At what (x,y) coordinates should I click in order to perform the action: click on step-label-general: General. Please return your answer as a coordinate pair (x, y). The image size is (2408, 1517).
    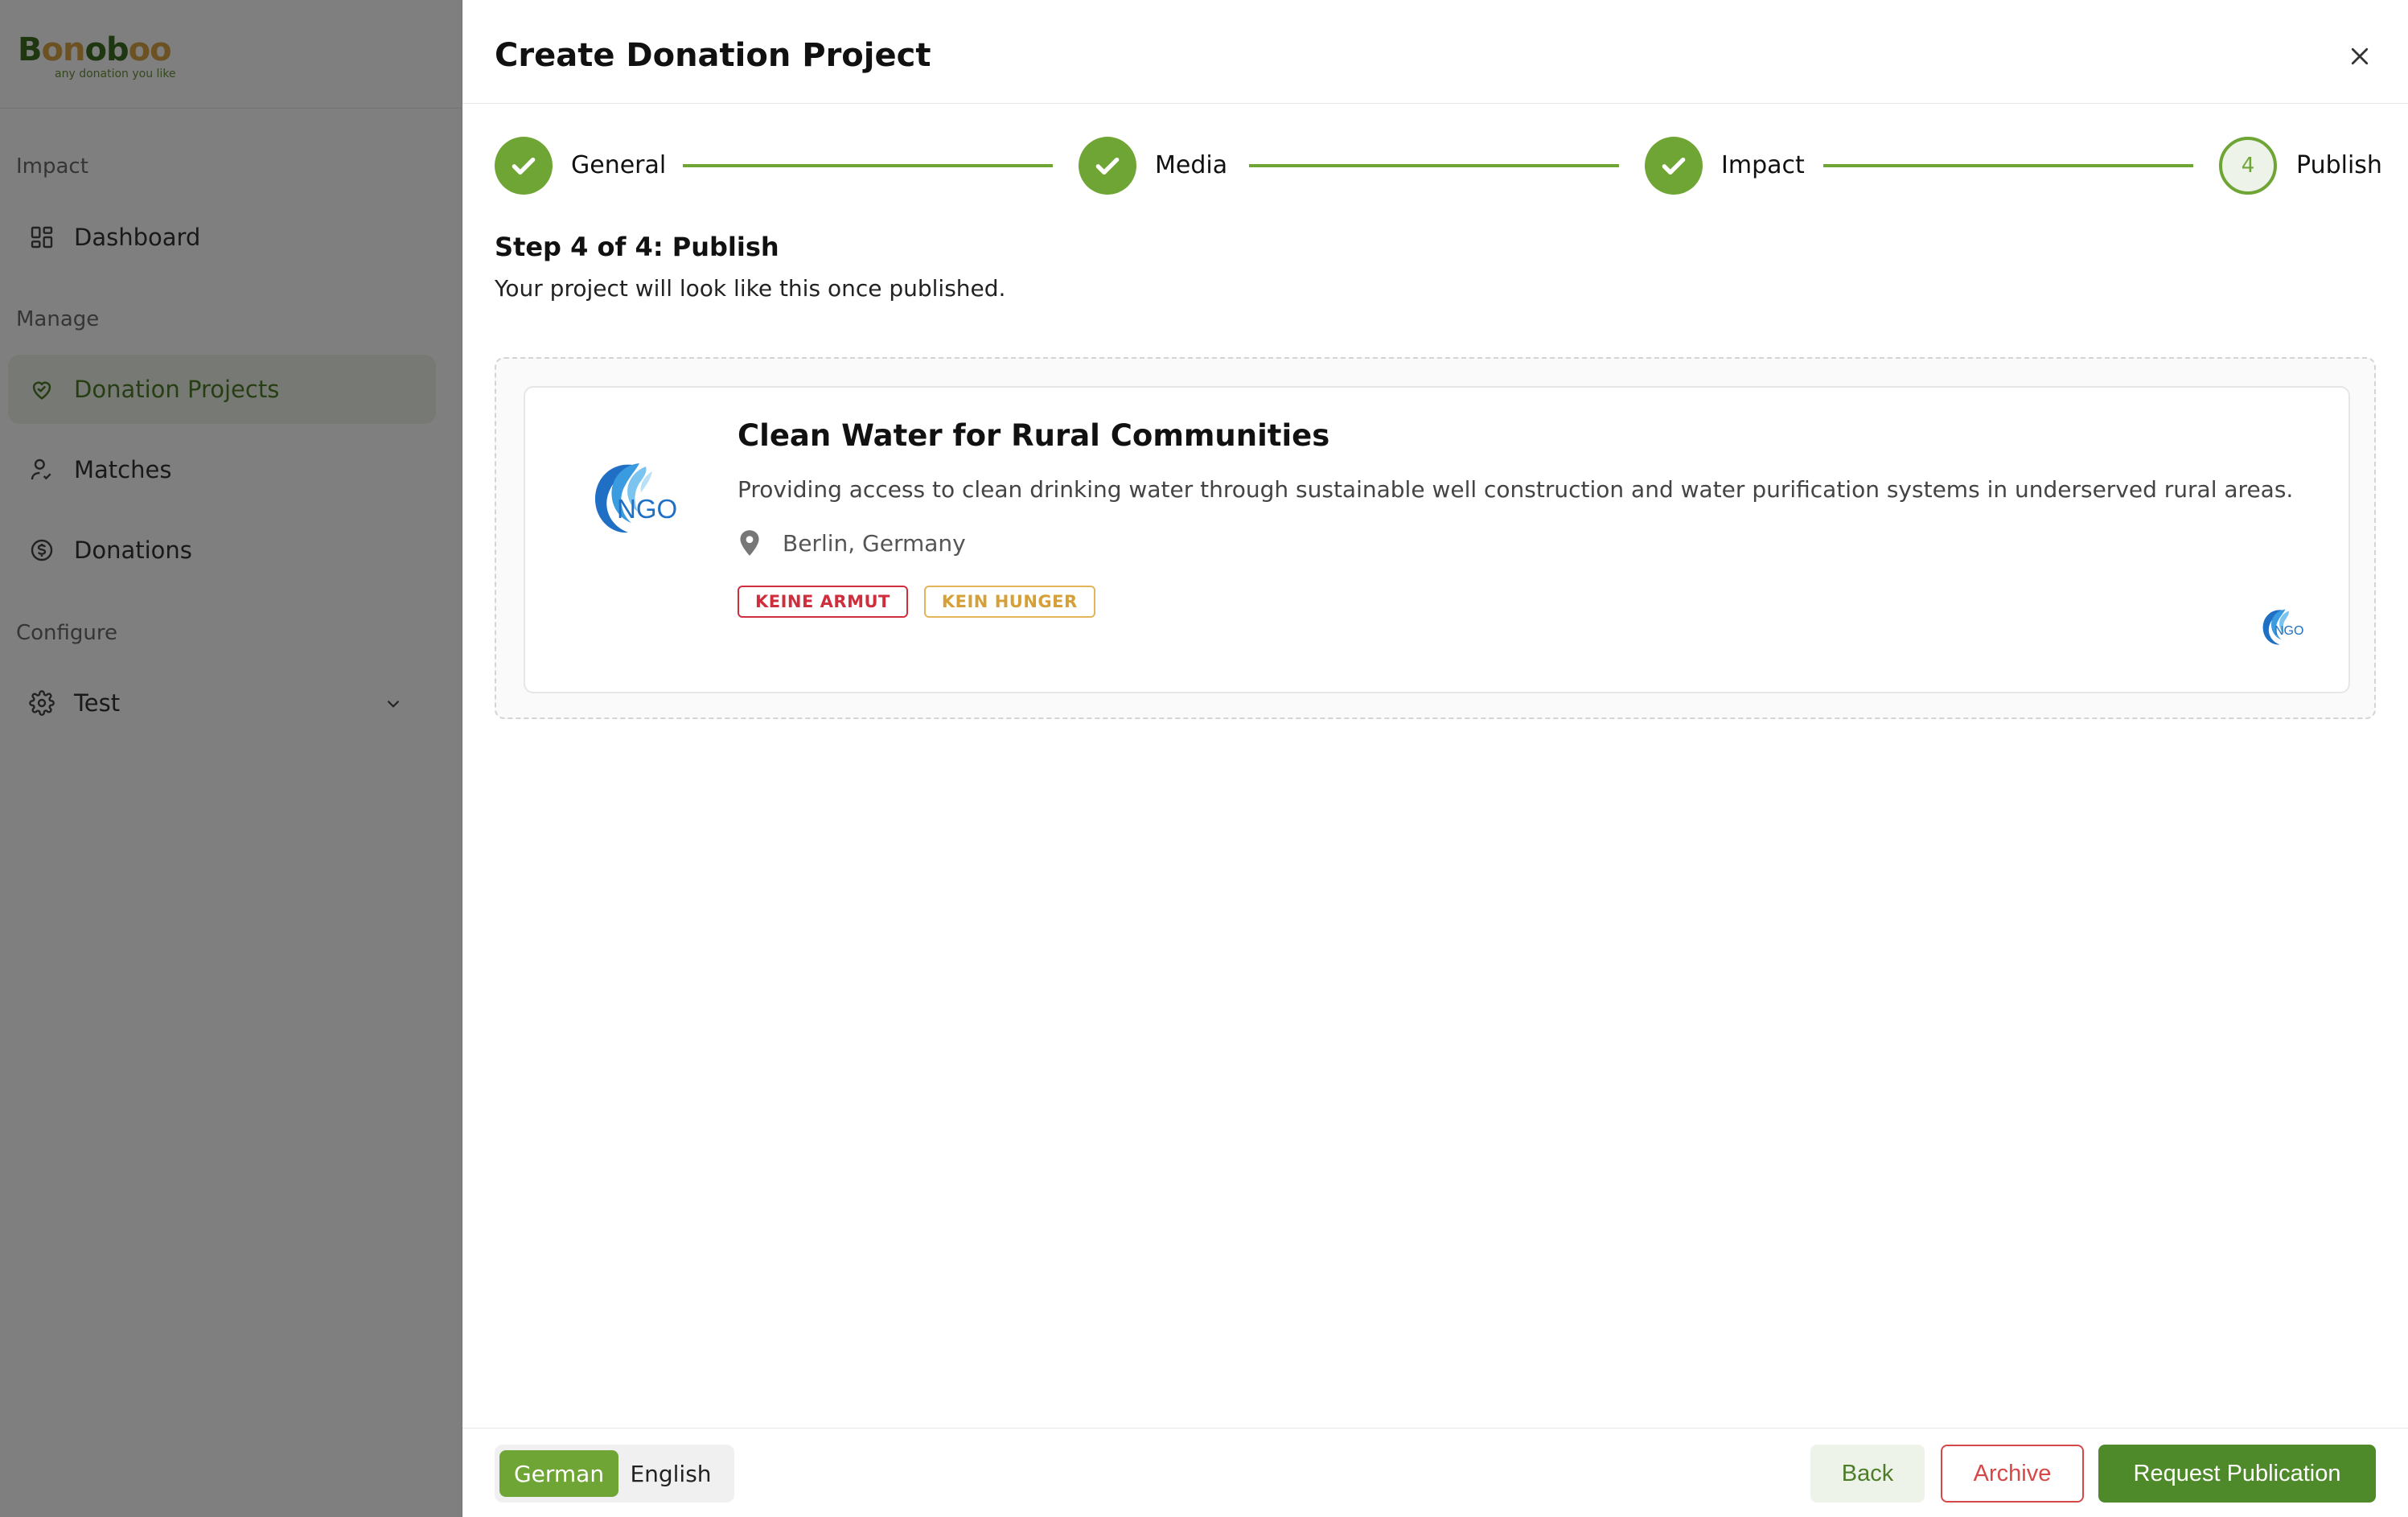
    Looking at the image, I should click on (618, 165).